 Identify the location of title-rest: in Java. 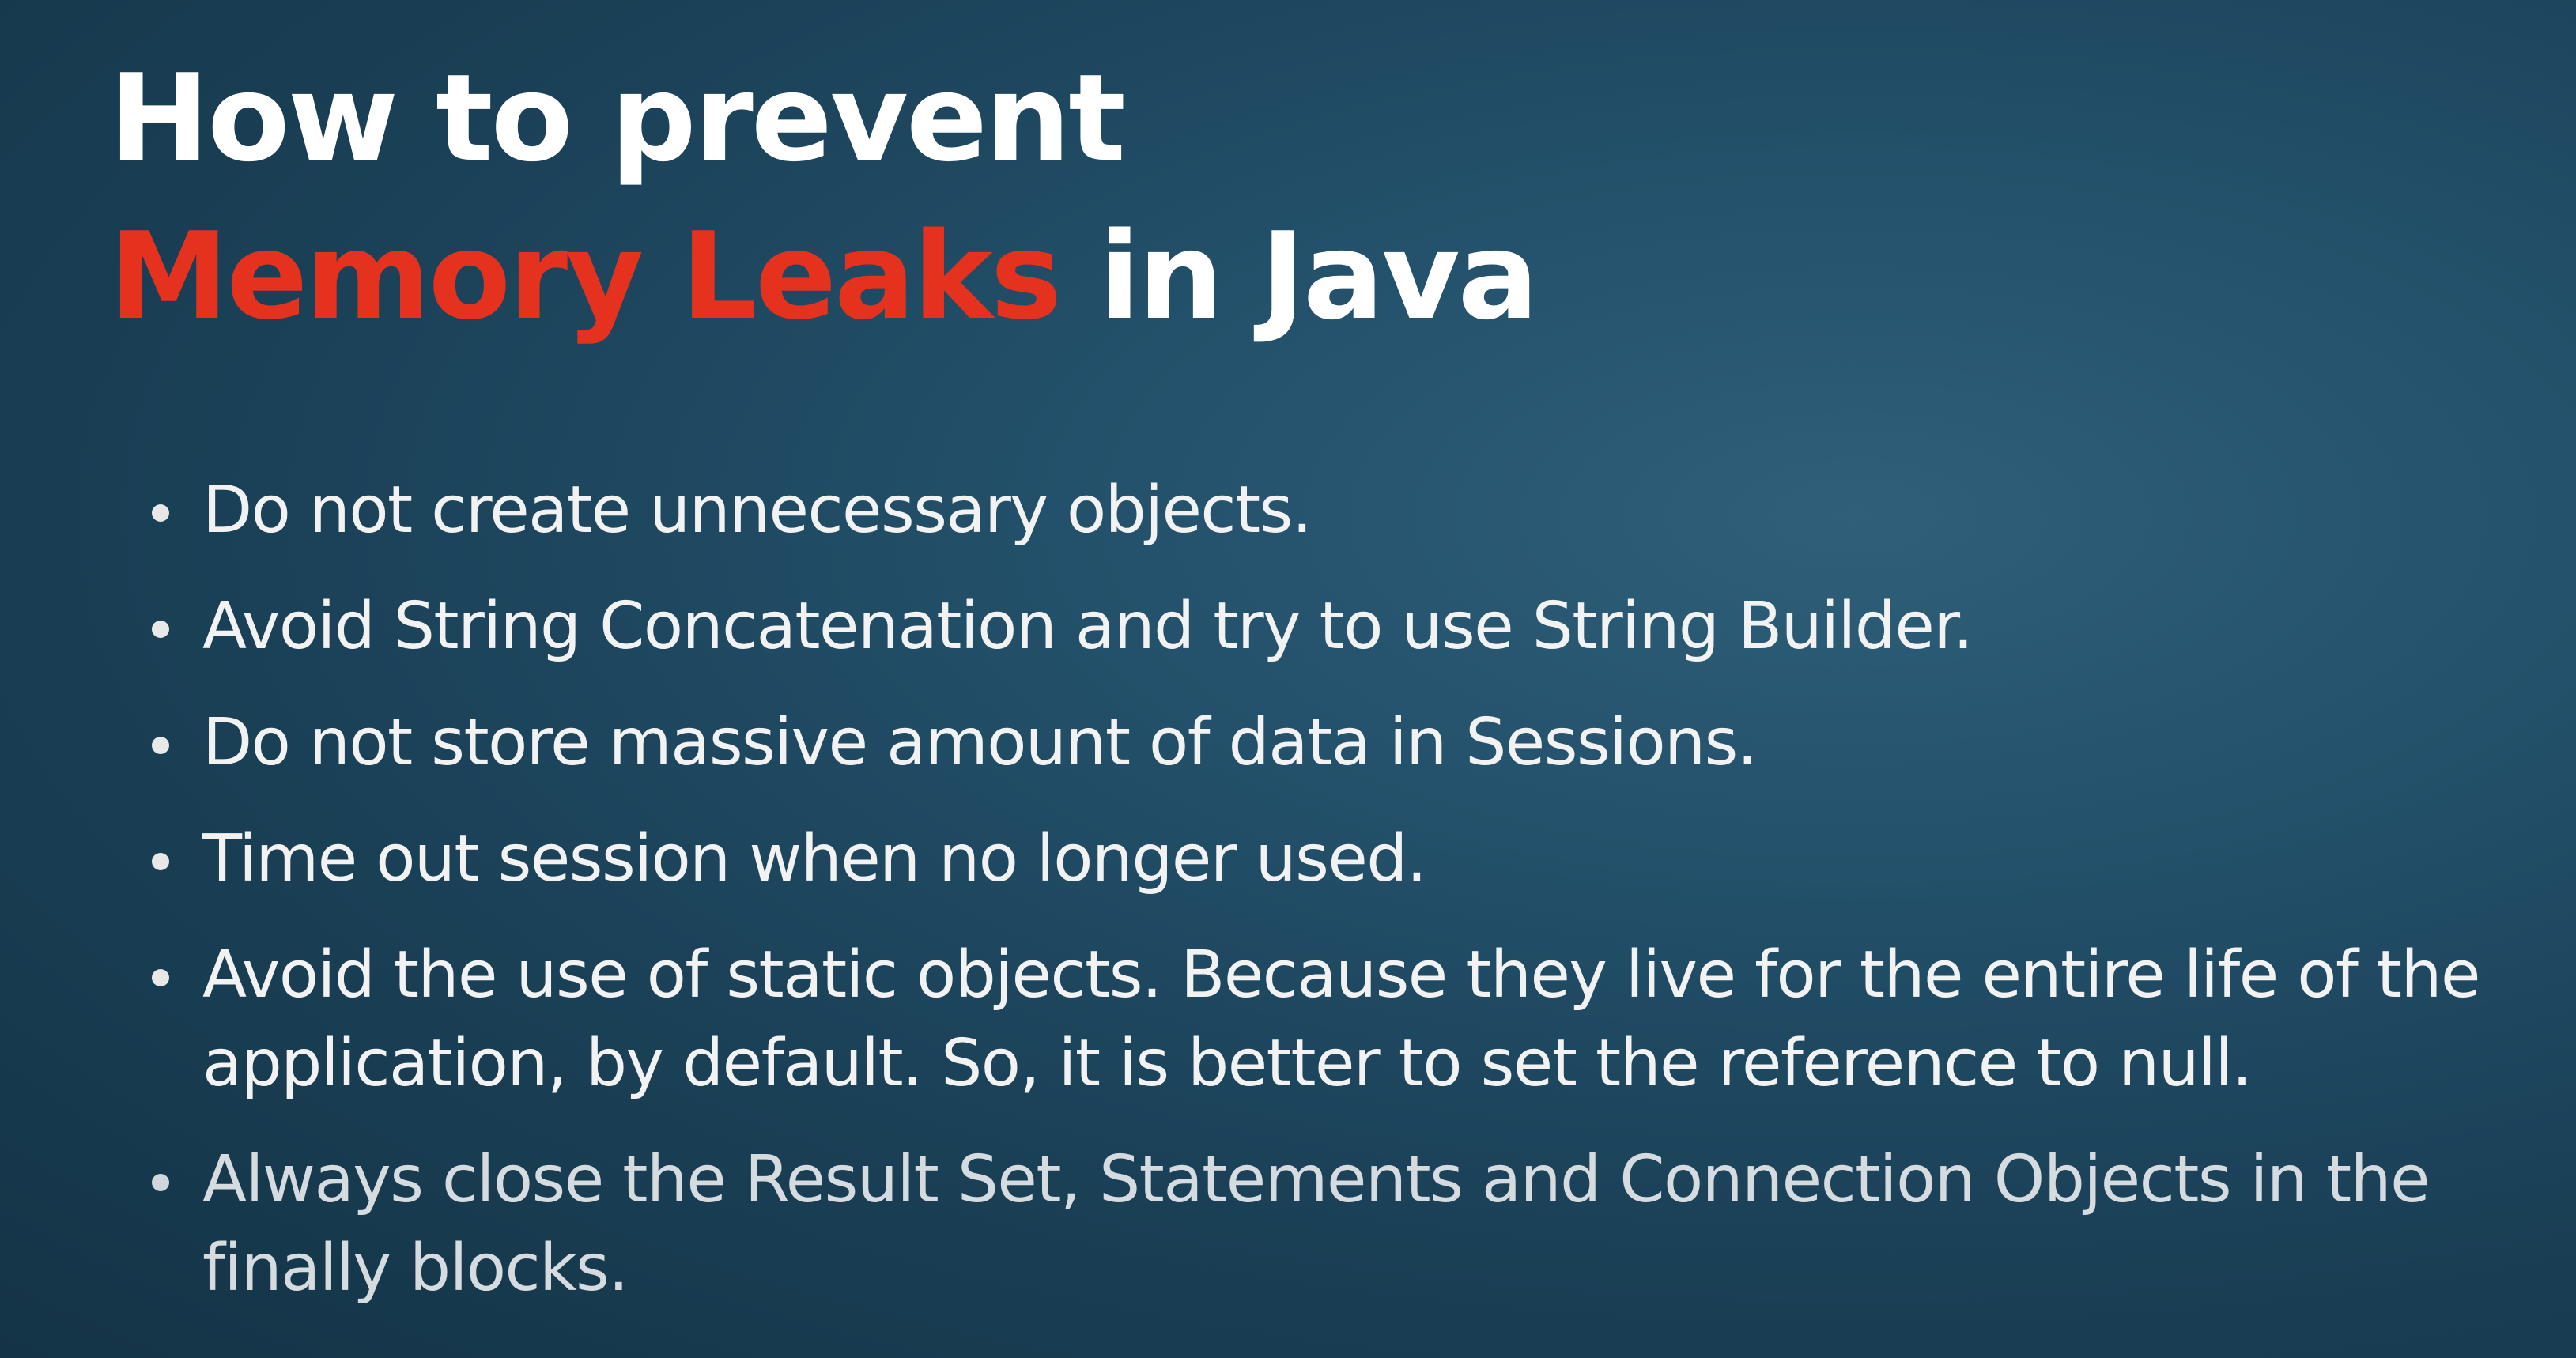
(1299, 276).